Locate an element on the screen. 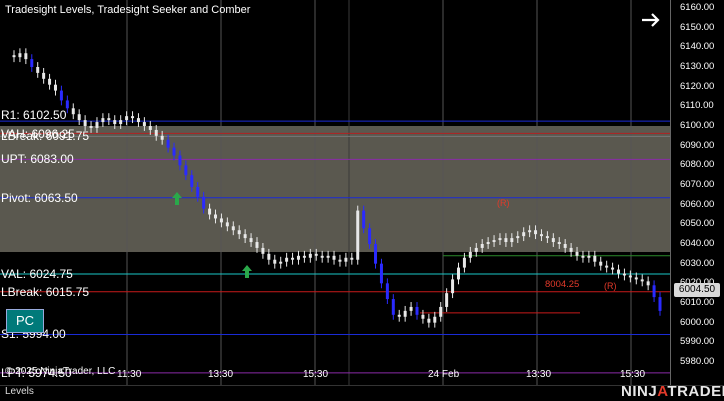 The width and height of the screenshot is (724, 401). brand-logo: NINJATRADER is located at coordinates (672, 391).